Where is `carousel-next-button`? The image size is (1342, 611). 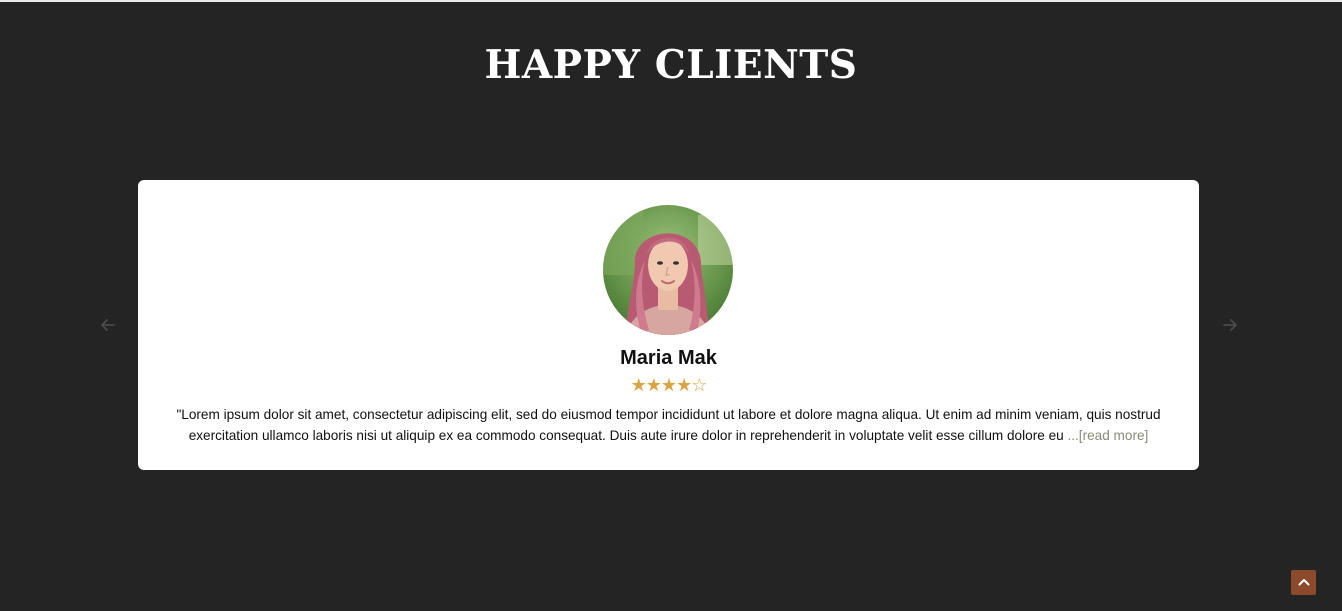 carousel-next-button is located at coordinates (1230, 325).